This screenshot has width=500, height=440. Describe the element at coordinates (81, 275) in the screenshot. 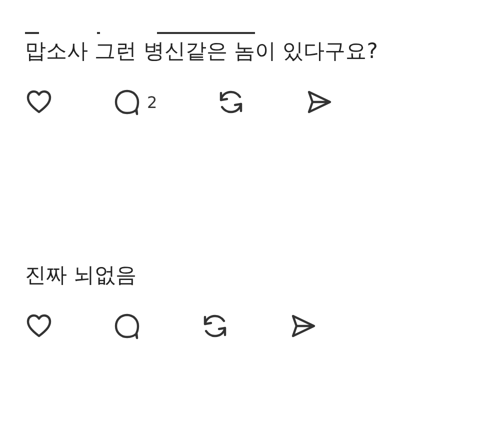

I see `post-text: 진짜 뇌없음` at that location.